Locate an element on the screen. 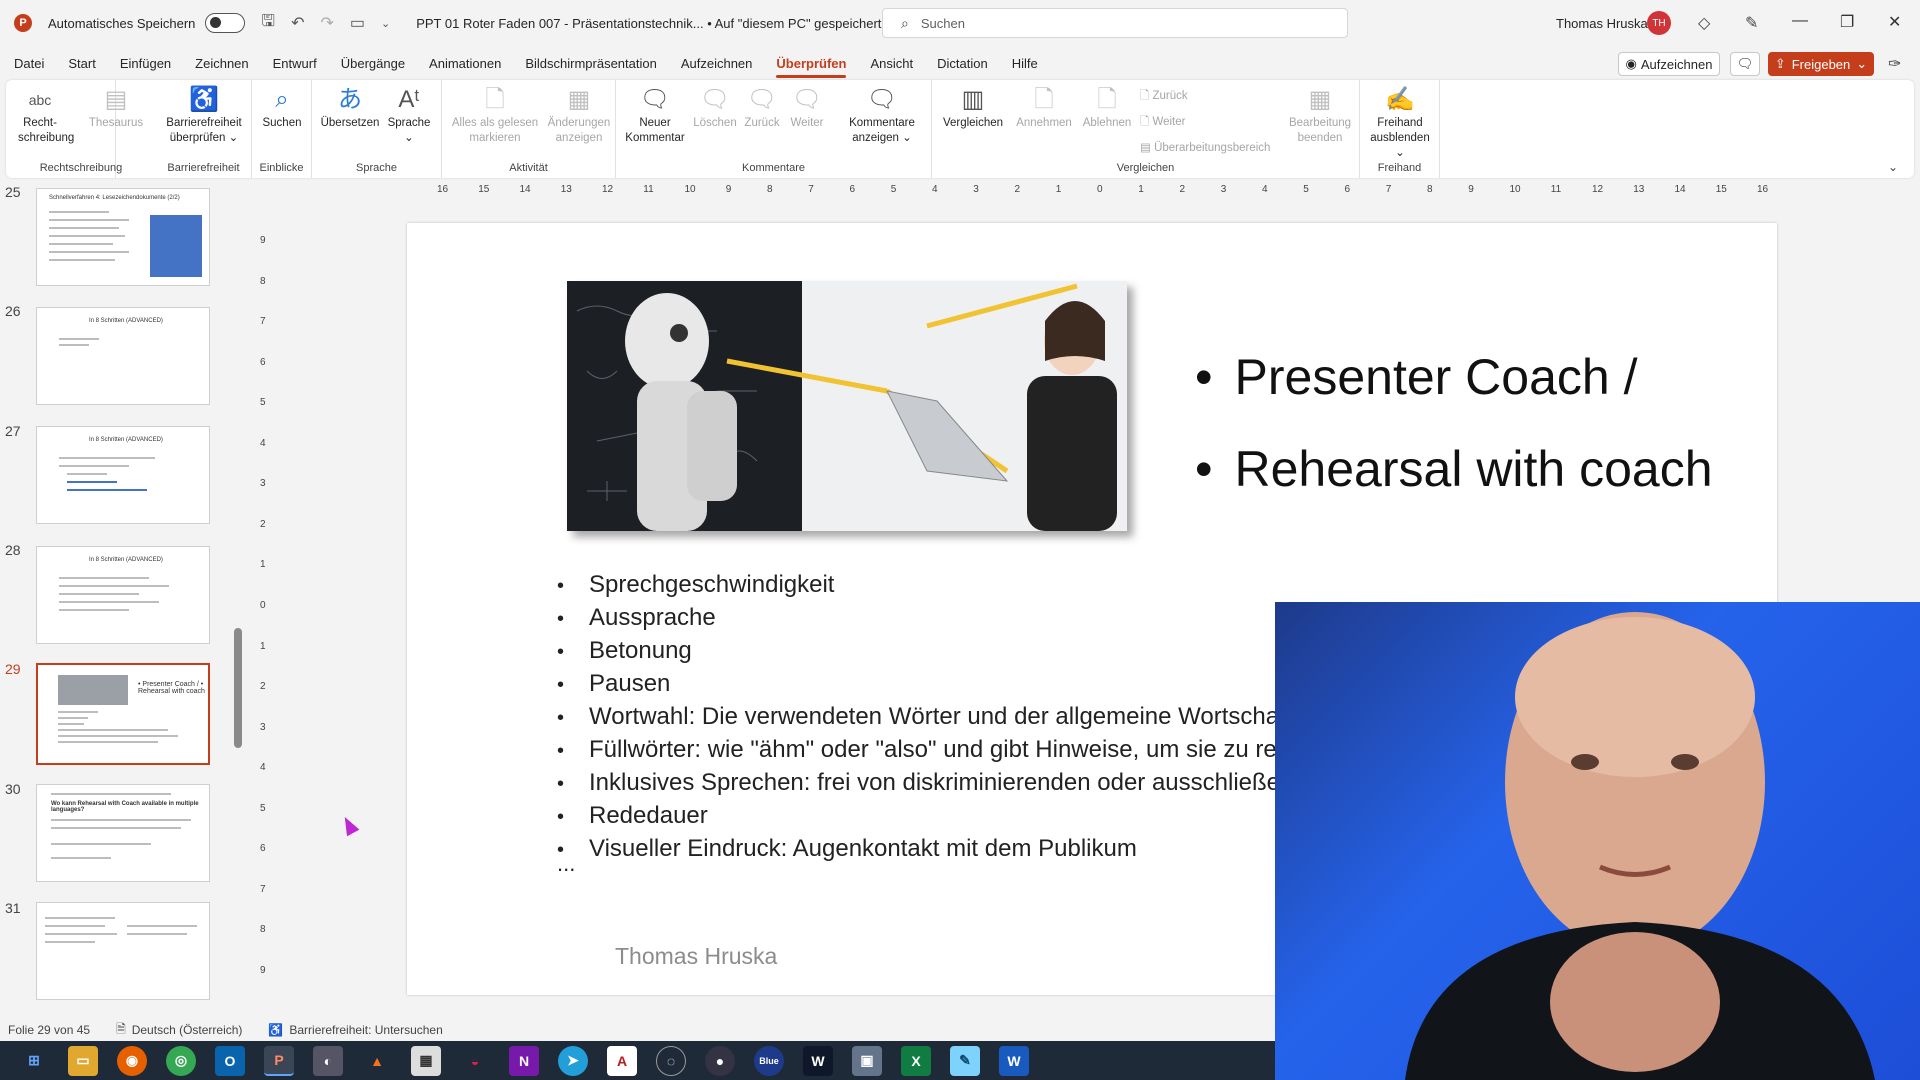 Image resolution: width=1920 pixels, height=1080 pixels. accessibility-status: ♿ Barrierefreiheit: Untersuchen is located at coordinates (355, 1030).